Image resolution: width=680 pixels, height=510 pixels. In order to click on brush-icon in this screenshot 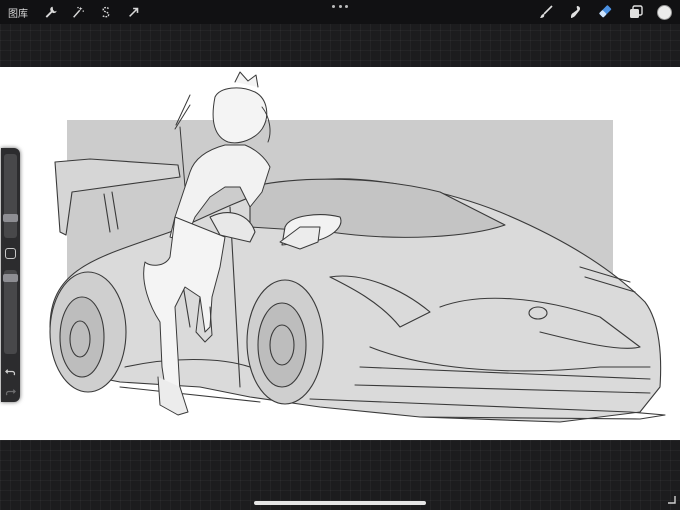, I will do `click(546, 11)`.